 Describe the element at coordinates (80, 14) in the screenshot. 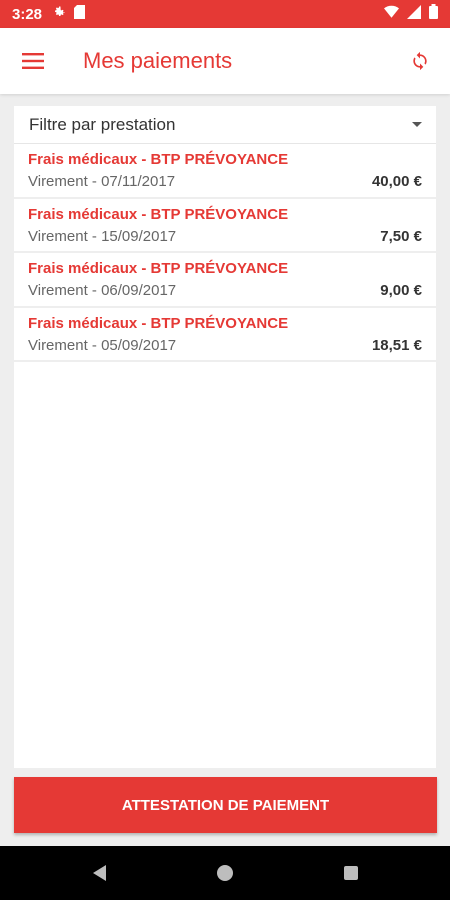

I see `sd-card-icon` at that location.